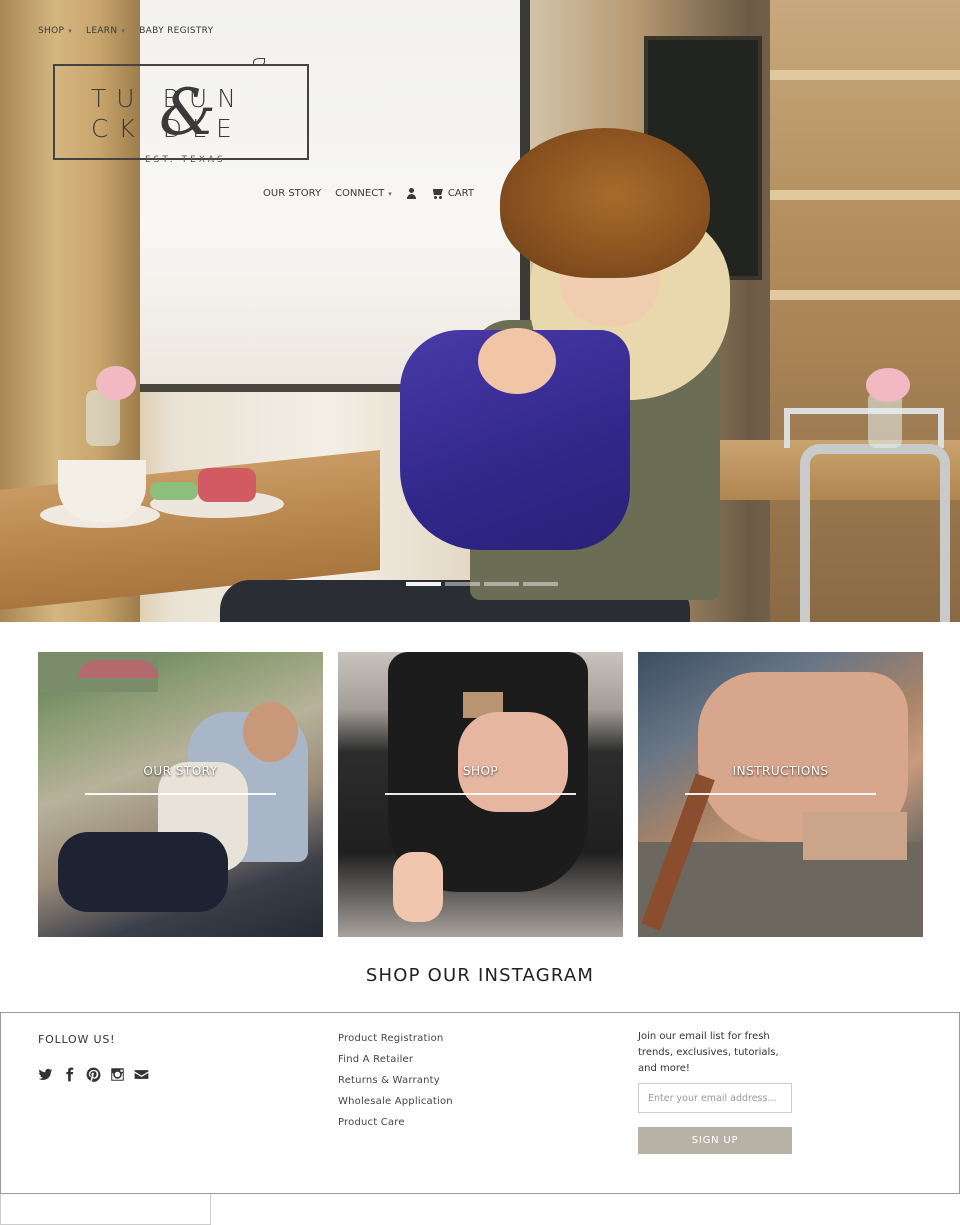  I want to click on tile-shop-hand, so click(513, 762).